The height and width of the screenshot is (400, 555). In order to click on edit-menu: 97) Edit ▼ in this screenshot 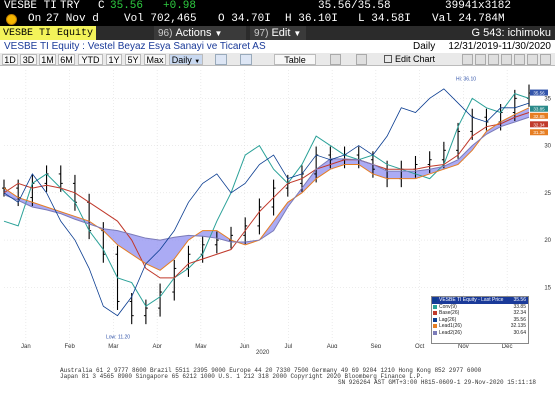, I will do `click(278, 33)`.